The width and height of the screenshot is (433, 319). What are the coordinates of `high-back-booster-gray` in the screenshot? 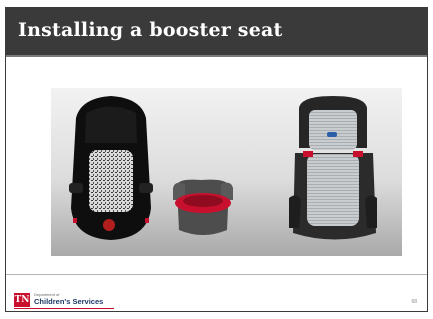 It's located at (333, 168).